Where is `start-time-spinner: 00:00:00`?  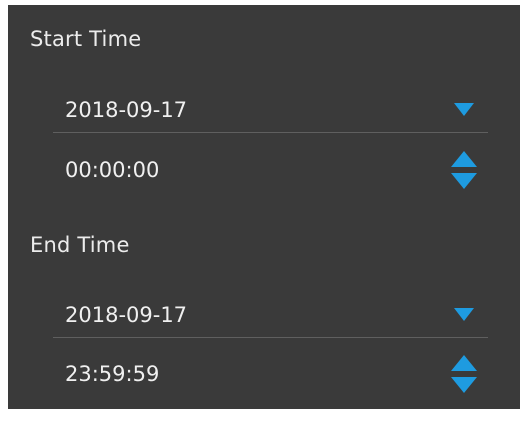 start-time-spinner: 00:00:00 is located at coordinates (270, 170).